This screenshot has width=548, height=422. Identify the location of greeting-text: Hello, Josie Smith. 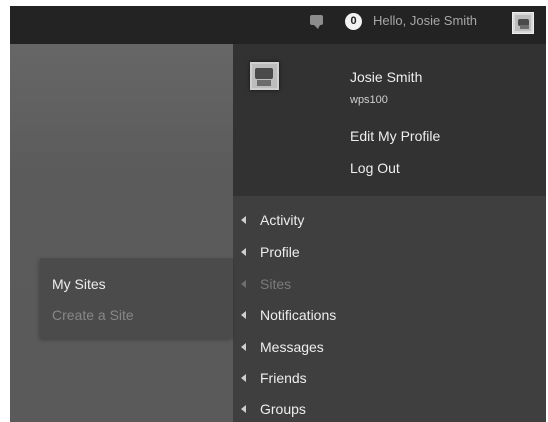
(425, 20).